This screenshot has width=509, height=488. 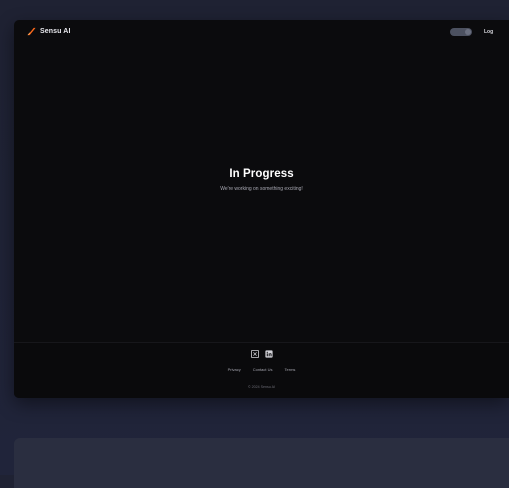 I want to click on page-subtitle: We're working on something exciting!, so click(x=261, y=189).